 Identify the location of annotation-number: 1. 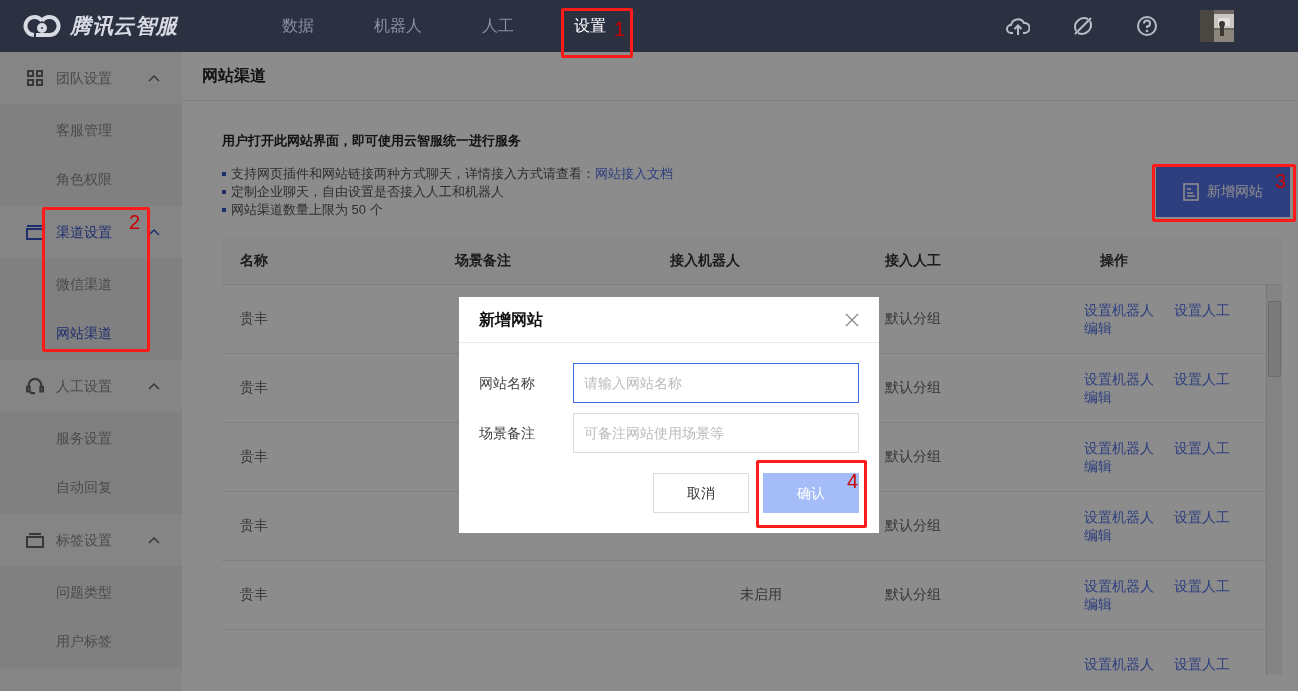
(620, 29).